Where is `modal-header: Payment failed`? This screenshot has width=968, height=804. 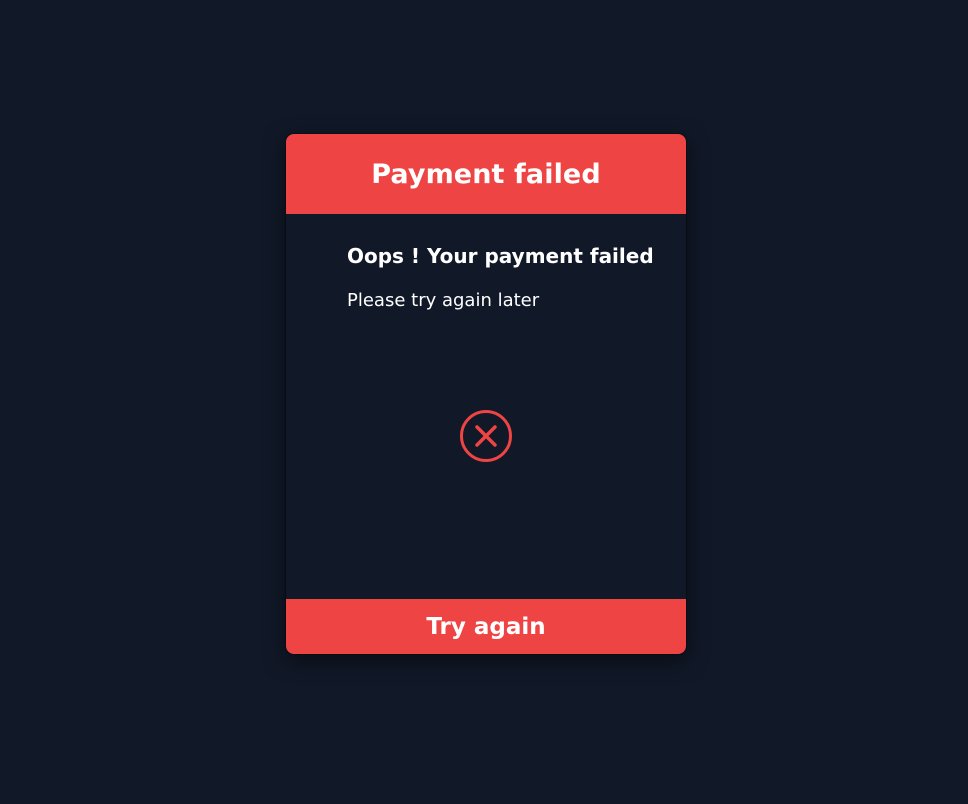 modal-header: Payment failed is located at coordinates (486, 174).